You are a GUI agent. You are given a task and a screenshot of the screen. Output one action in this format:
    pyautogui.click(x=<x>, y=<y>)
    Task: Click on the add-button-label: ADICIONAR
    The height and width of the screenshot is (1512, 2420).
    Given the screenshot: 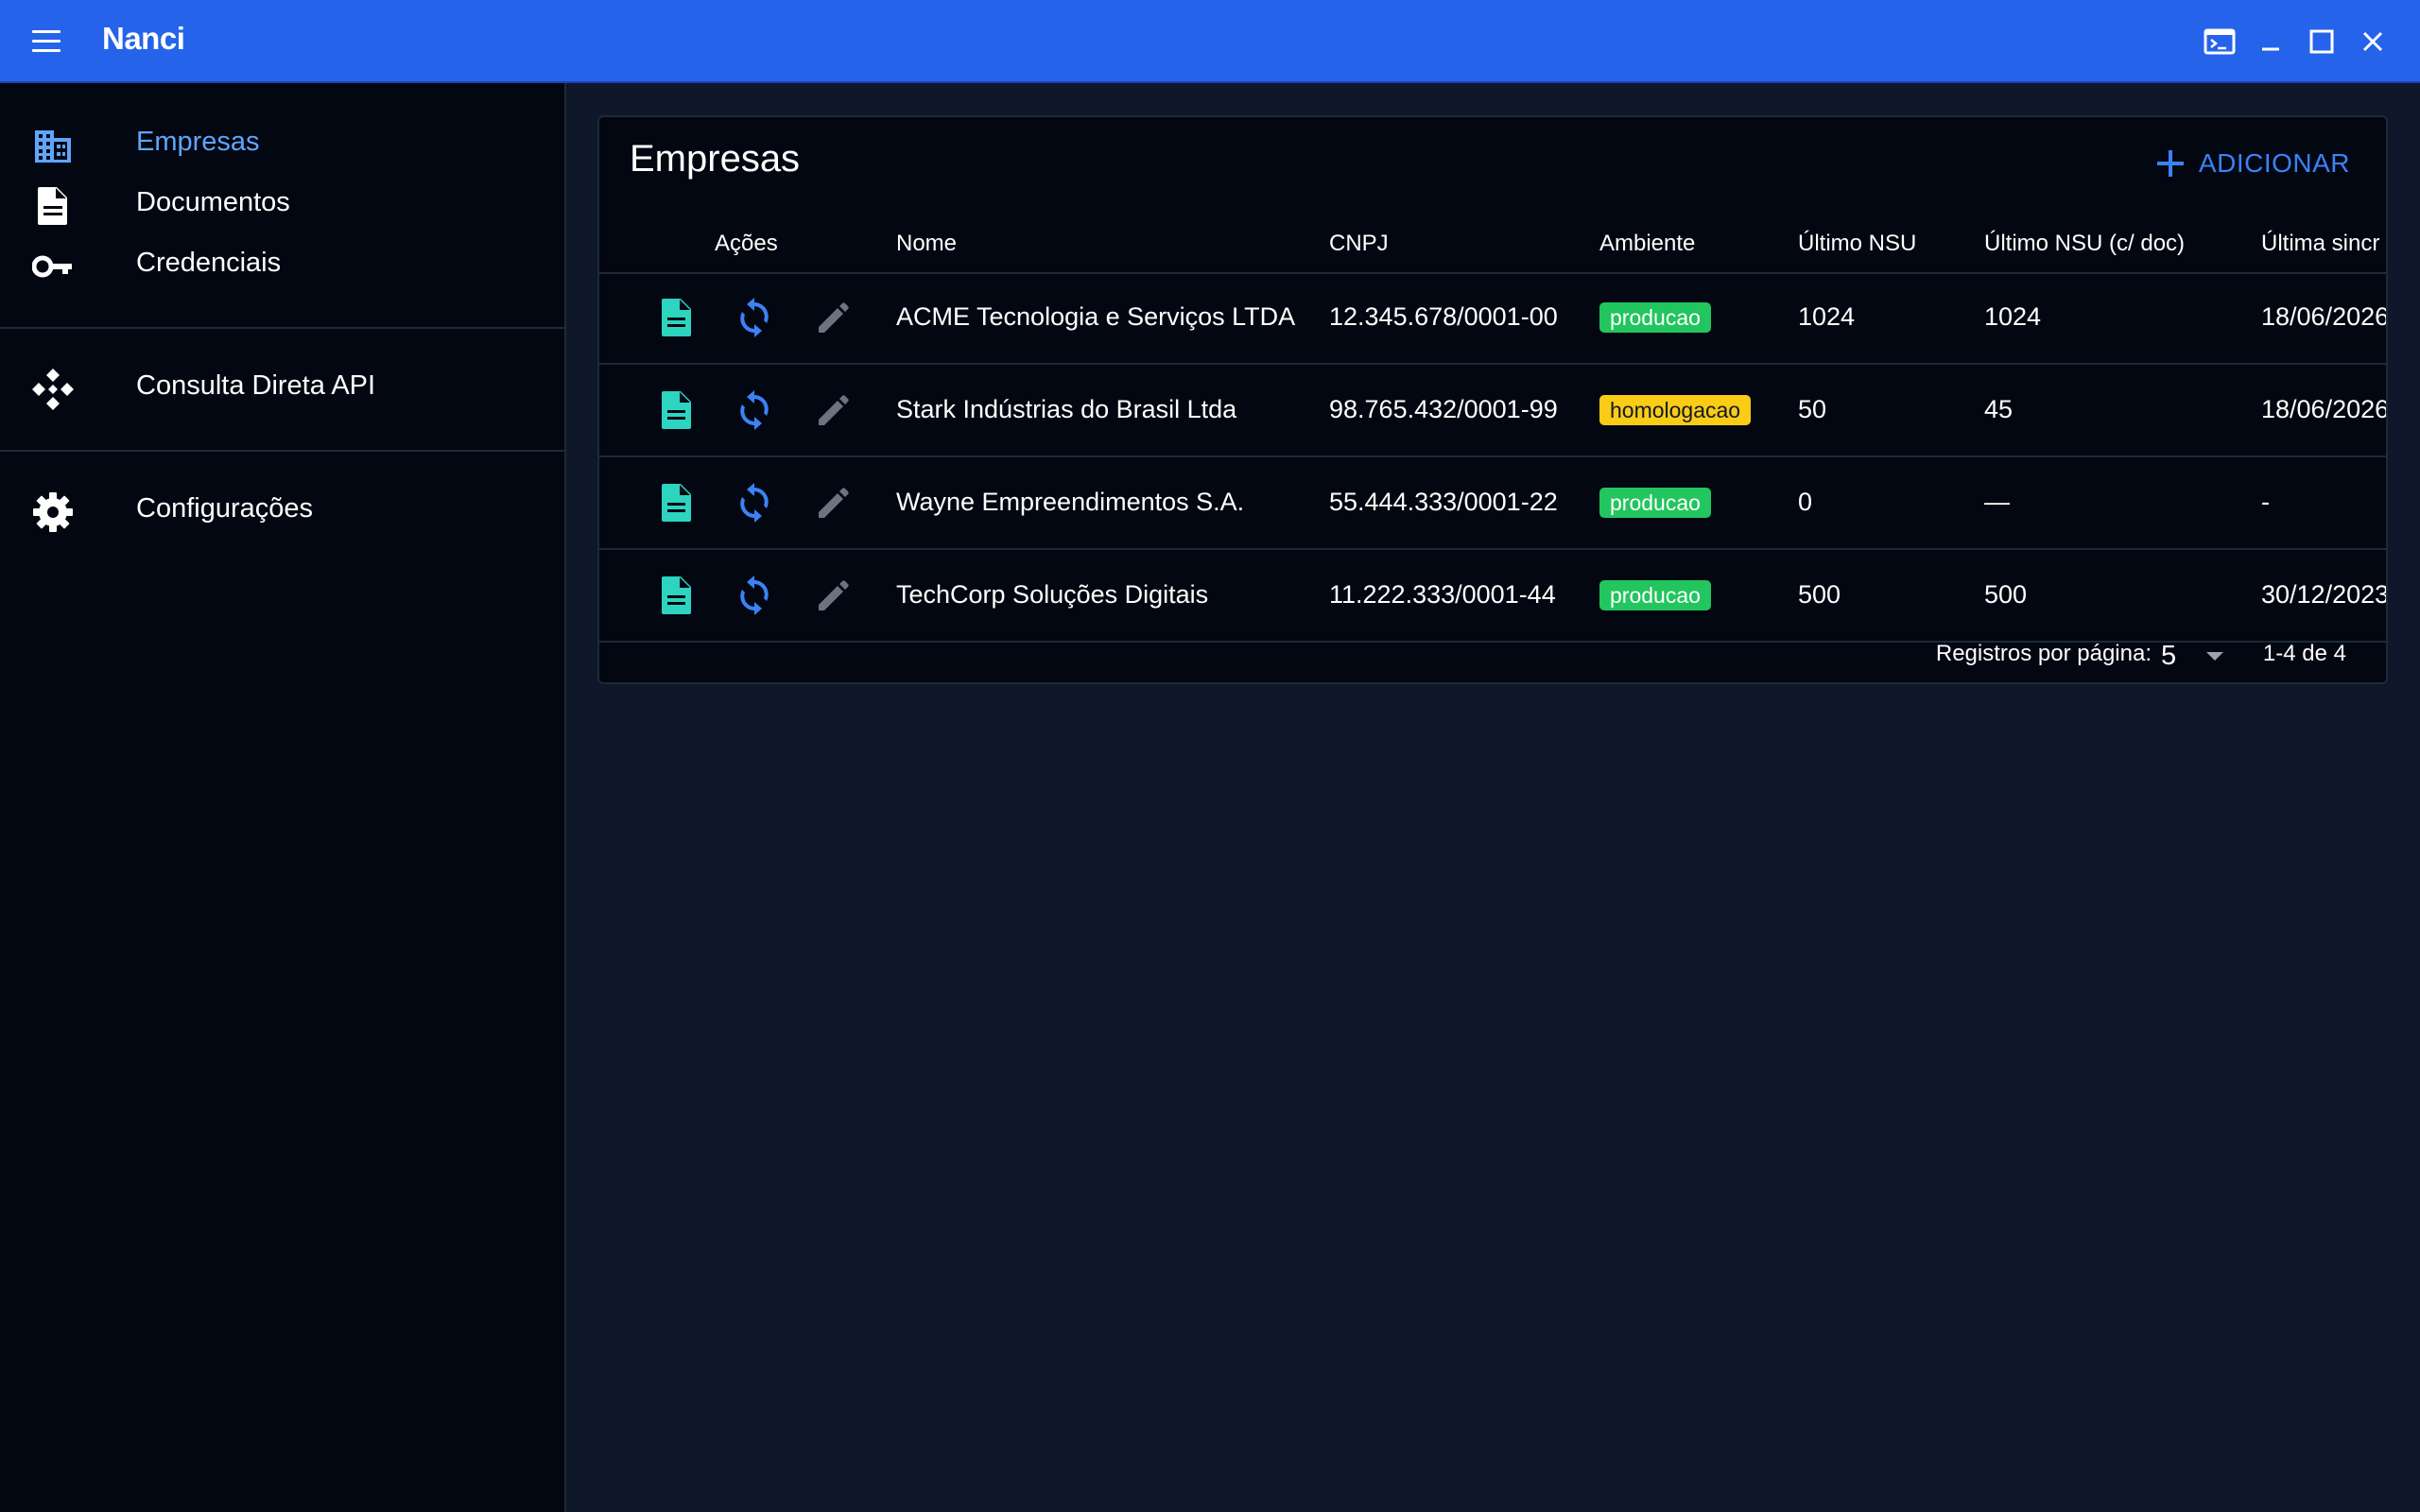 What is the action you would take?
    pyautogui.click(x=2274, y=163)
    